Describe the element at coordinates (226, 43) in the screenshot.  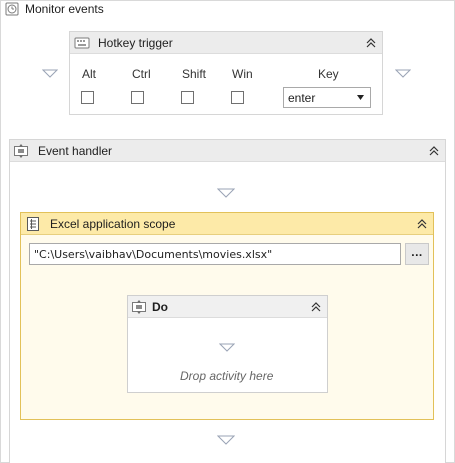
I see `hotkey-trigger-header: Hotkey trigger` at that location.